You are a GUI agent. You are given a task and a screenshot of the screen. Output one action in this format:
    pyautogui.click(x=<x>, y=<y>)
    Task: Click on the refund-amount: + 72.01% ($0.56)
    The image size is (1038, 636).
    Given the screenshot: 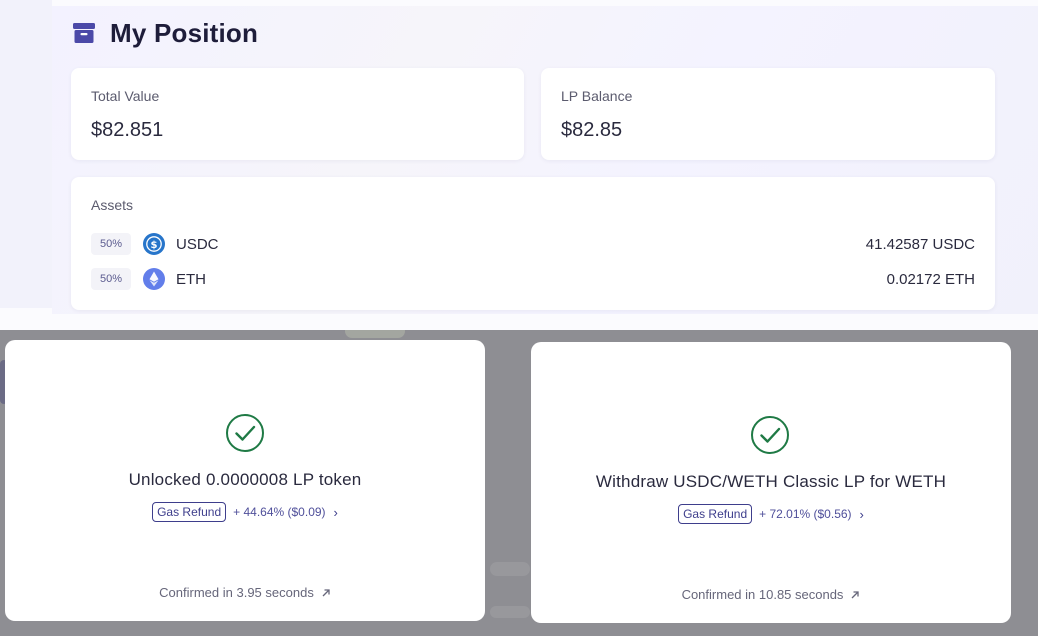 What is the action you would take?
    pyautogui.click(x=805, y=514)
    